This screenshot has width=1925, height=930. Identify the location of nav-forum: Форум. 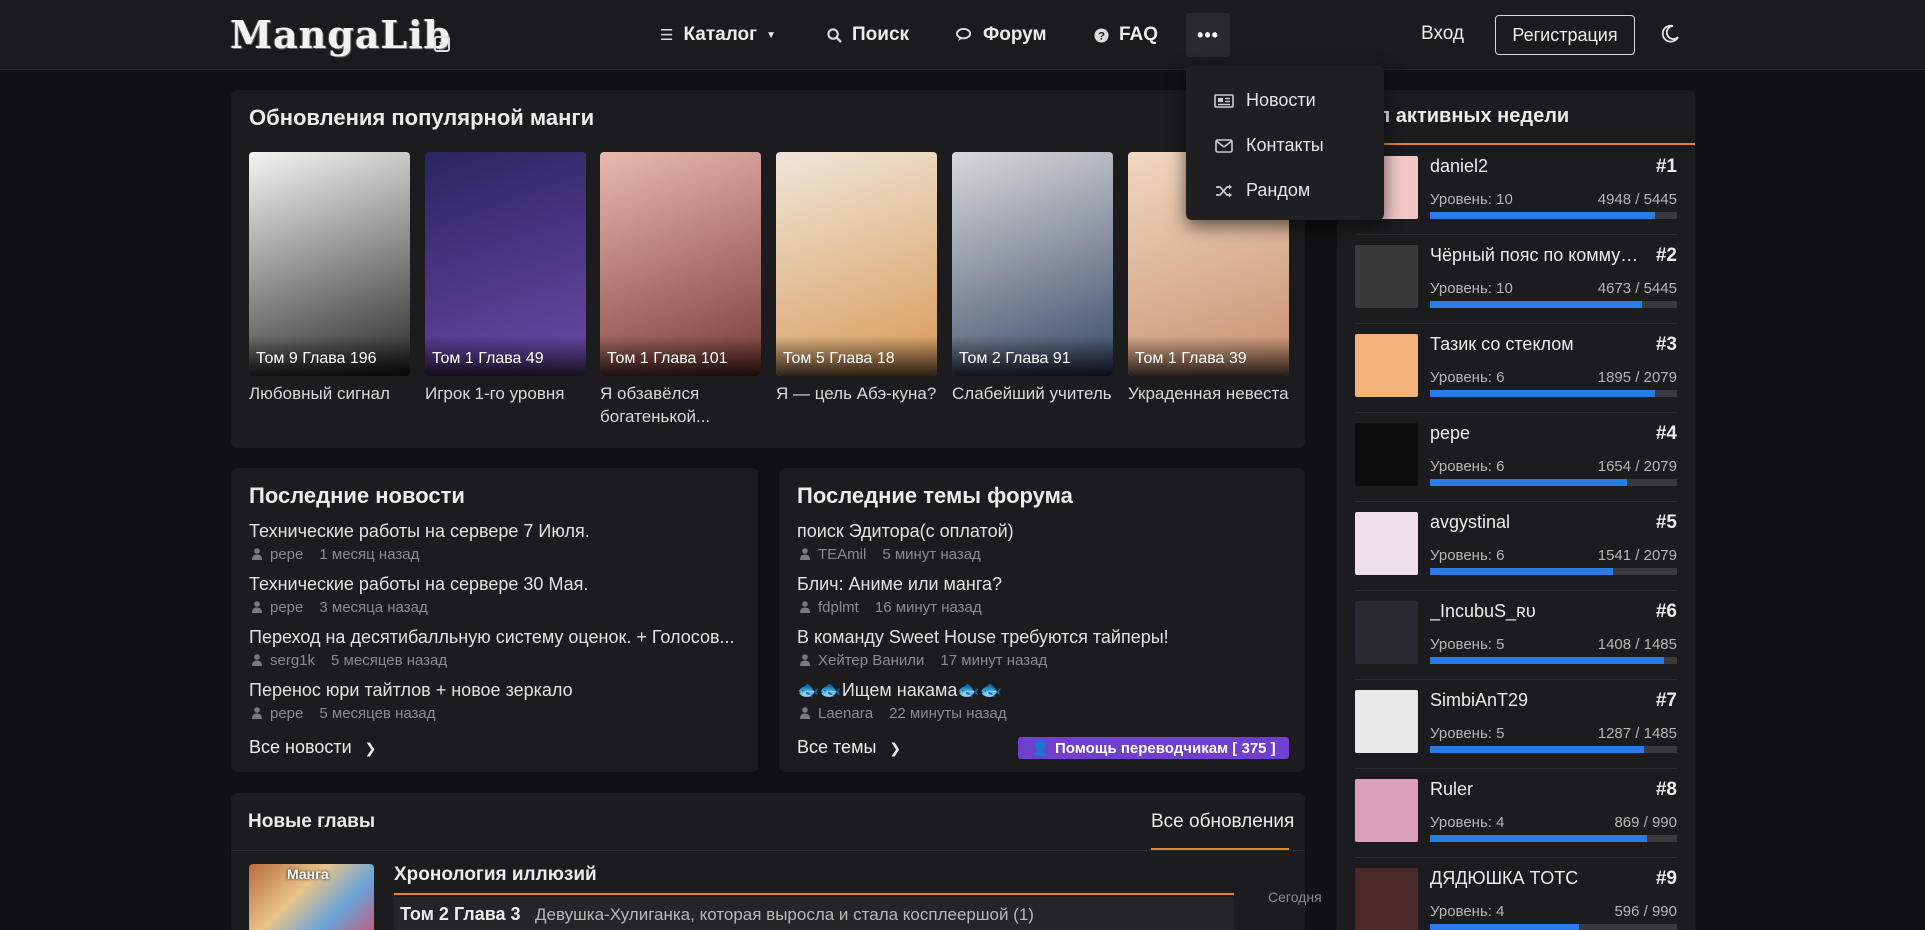
(1001, 35).